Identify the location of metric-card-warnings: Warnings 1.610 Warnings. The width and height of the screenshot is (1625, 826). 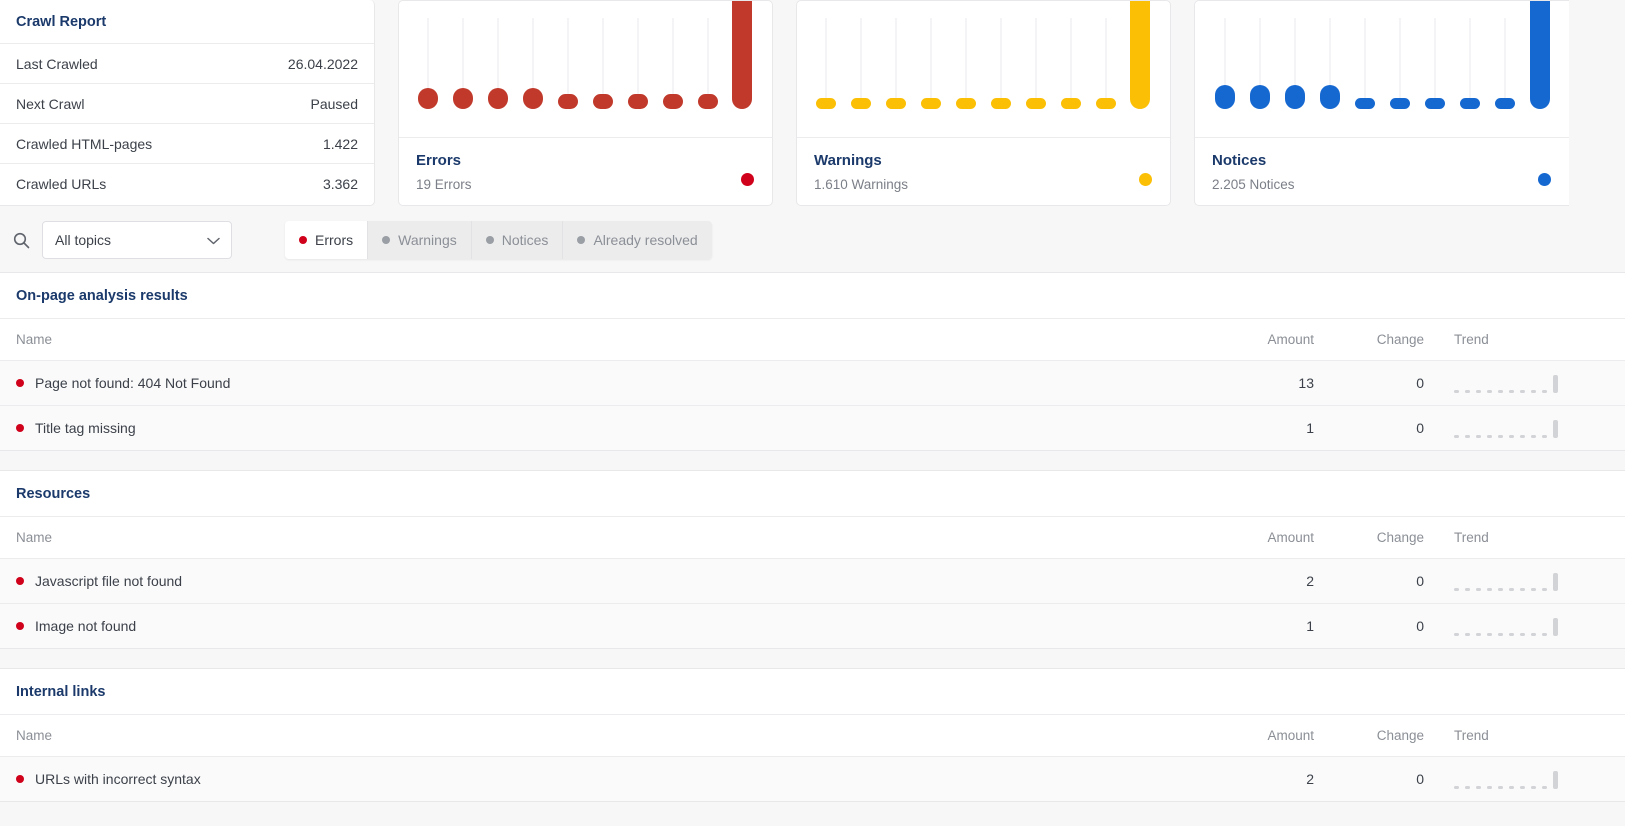
(983, 103).